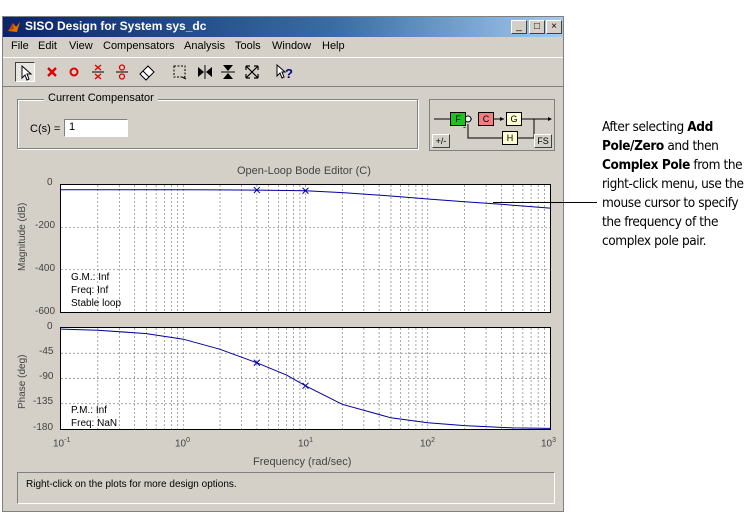  Describe the element at coordinates (514, 119) in the screenshot. I see `block-g: G` at that location.